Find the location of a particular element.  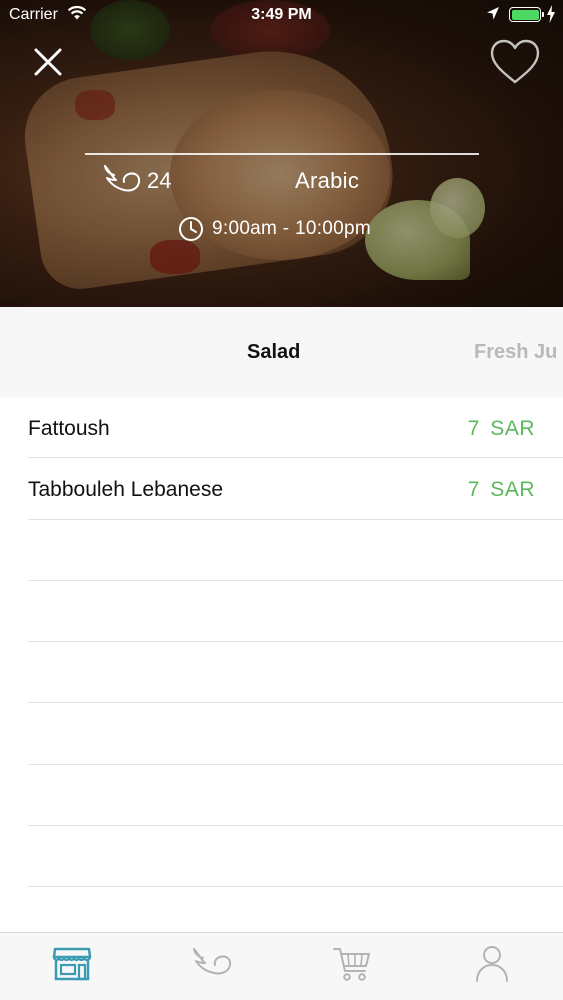

battery-level is located at coordinates (525, 14).